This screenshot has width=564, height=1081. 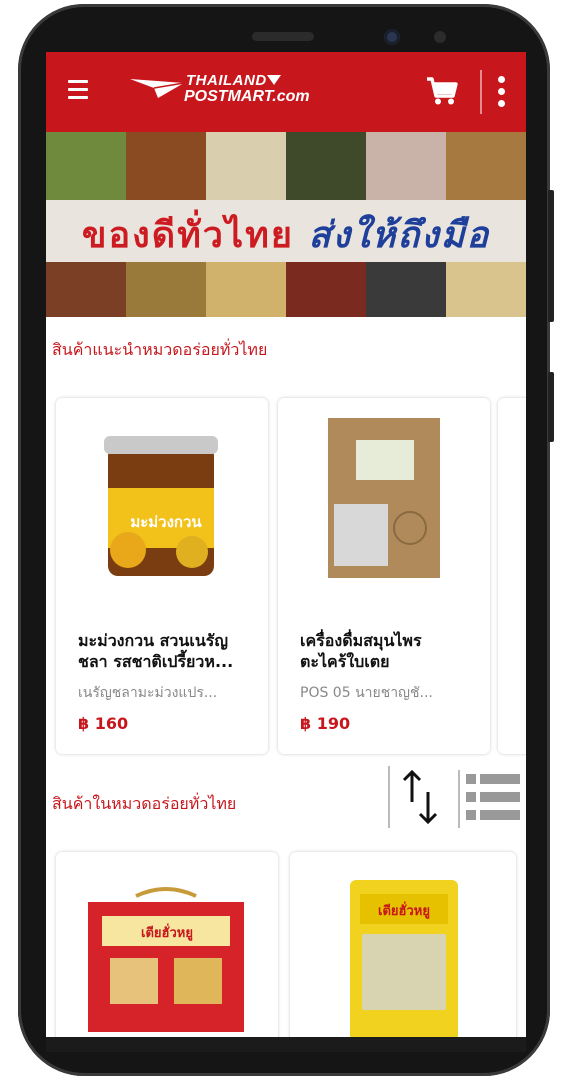 I want to click on hamburger-icon, so click(x=78, y=91).